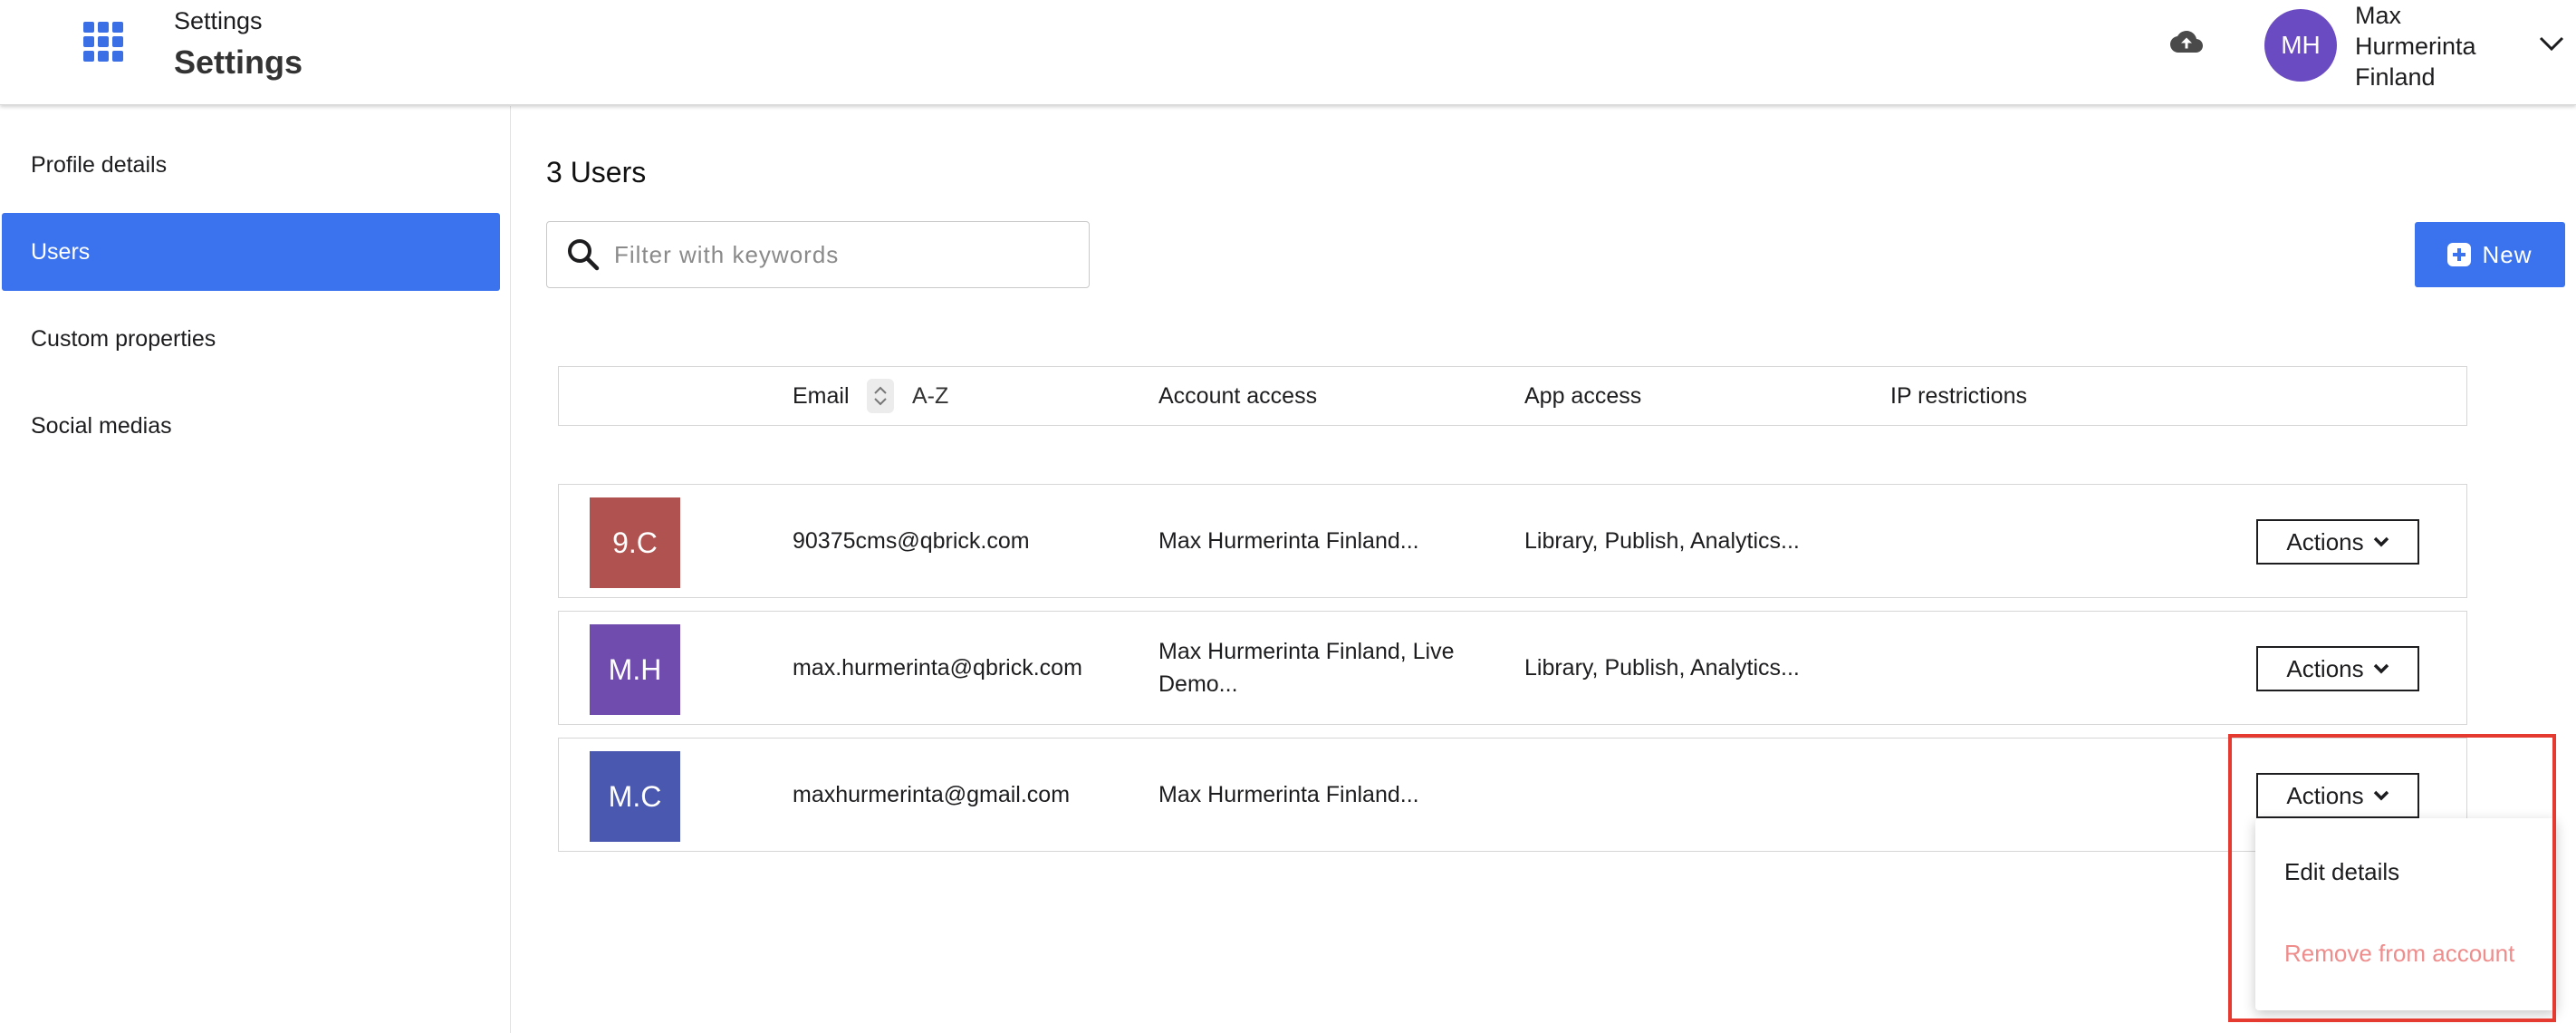  I want to click on search-box, so click(818, 254).